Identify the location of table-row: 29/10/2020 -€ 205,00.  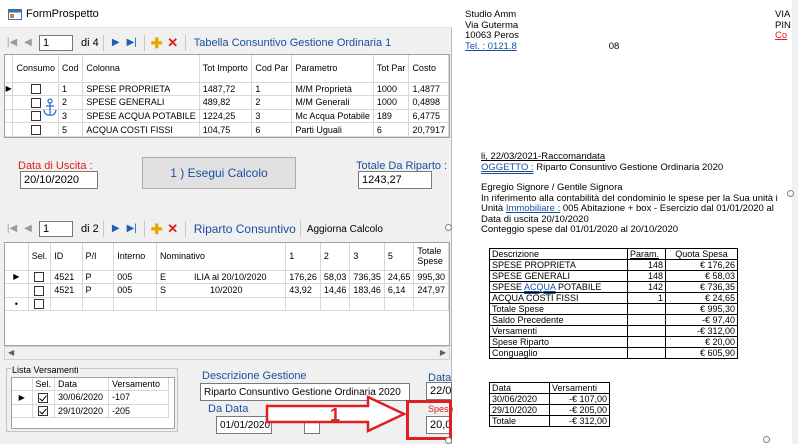
(549, 410).